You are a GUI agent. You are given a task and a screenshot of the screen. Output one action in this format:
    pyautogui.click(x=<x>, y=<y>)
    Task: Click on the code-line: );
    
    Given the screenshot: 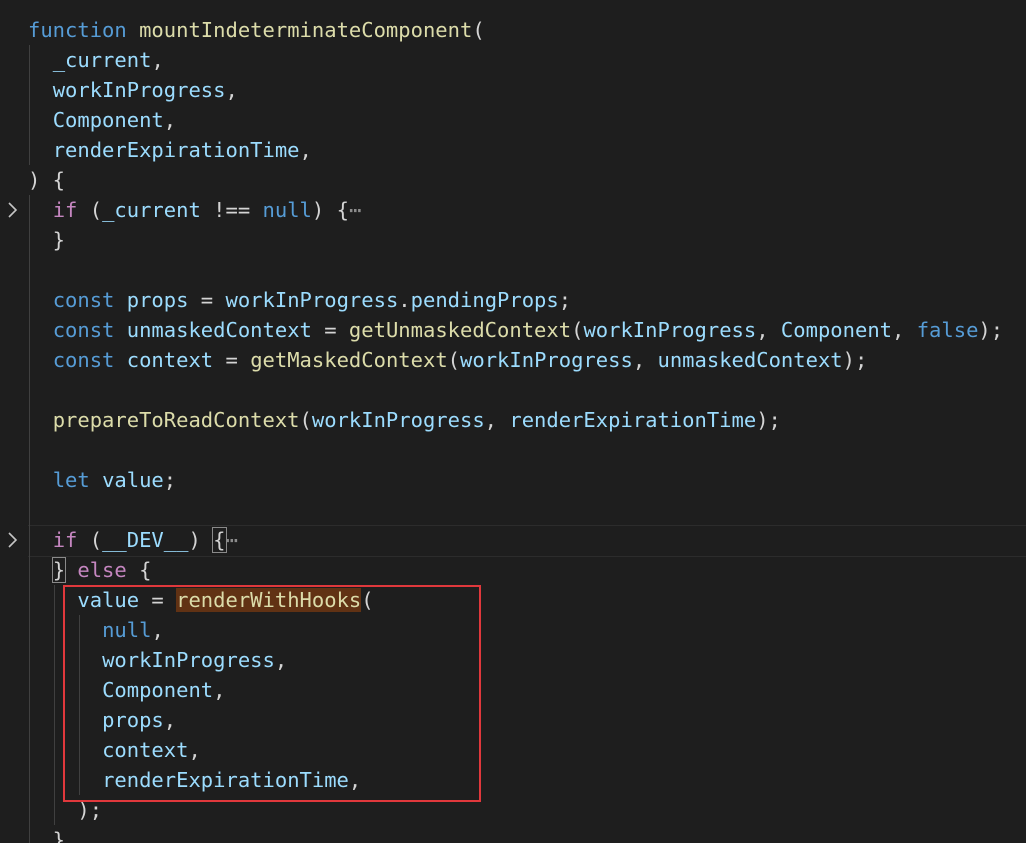 What is the action you would take?
    pyautogui.click(x=65, y=810)
    